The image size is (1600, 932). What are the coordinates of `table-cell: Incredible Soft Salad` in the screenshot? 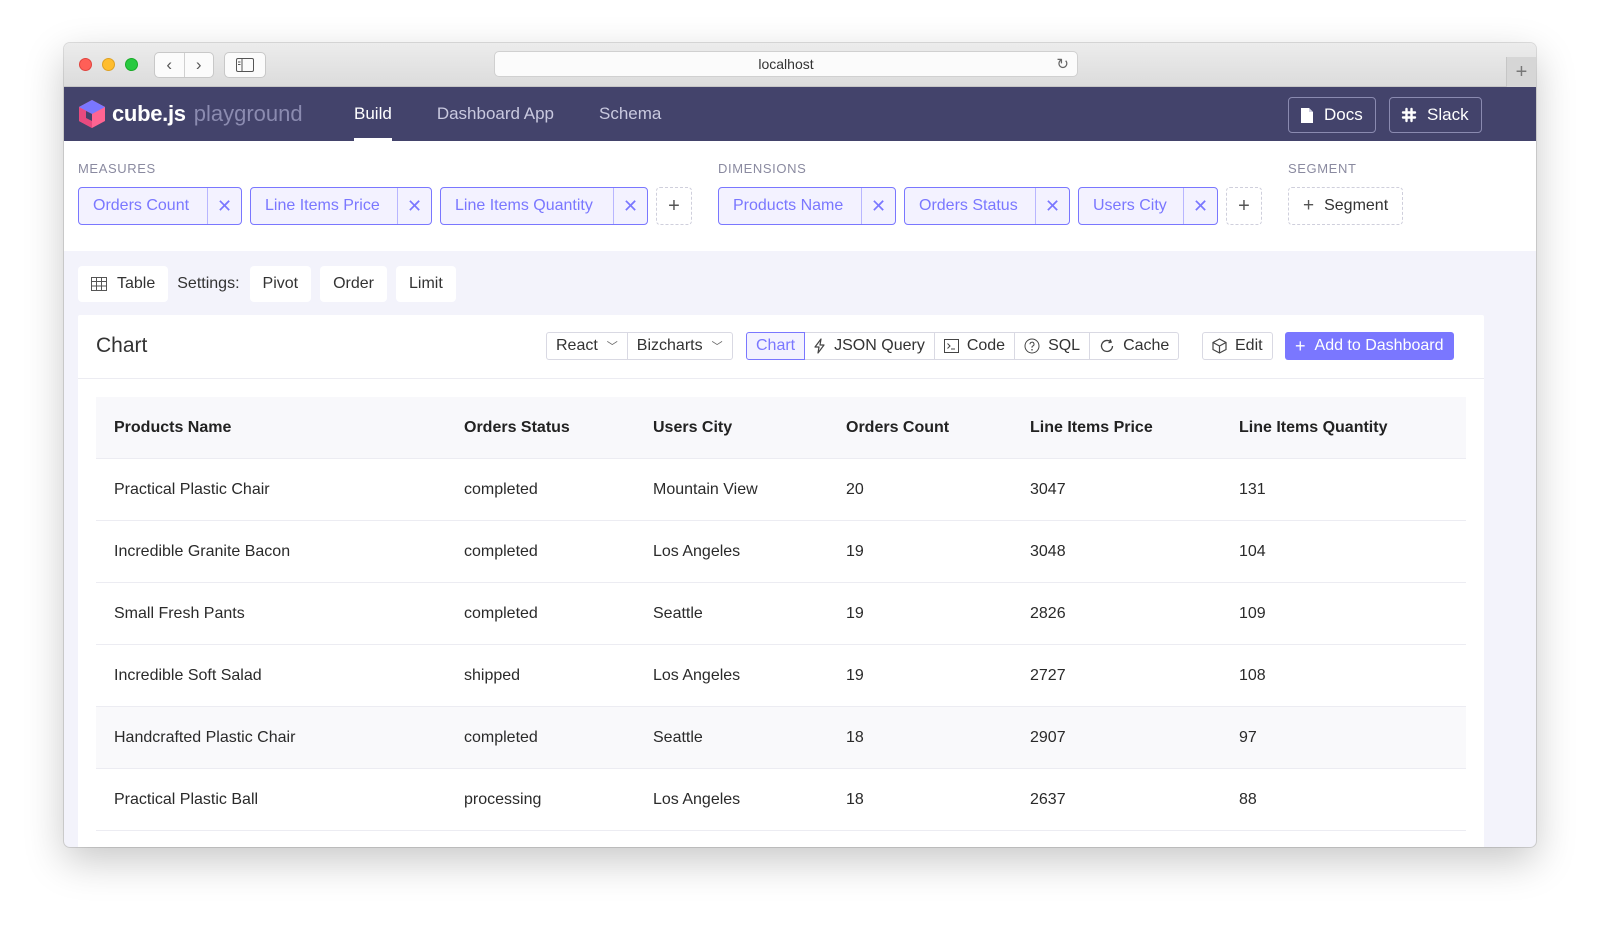 It's located at (188, 675).